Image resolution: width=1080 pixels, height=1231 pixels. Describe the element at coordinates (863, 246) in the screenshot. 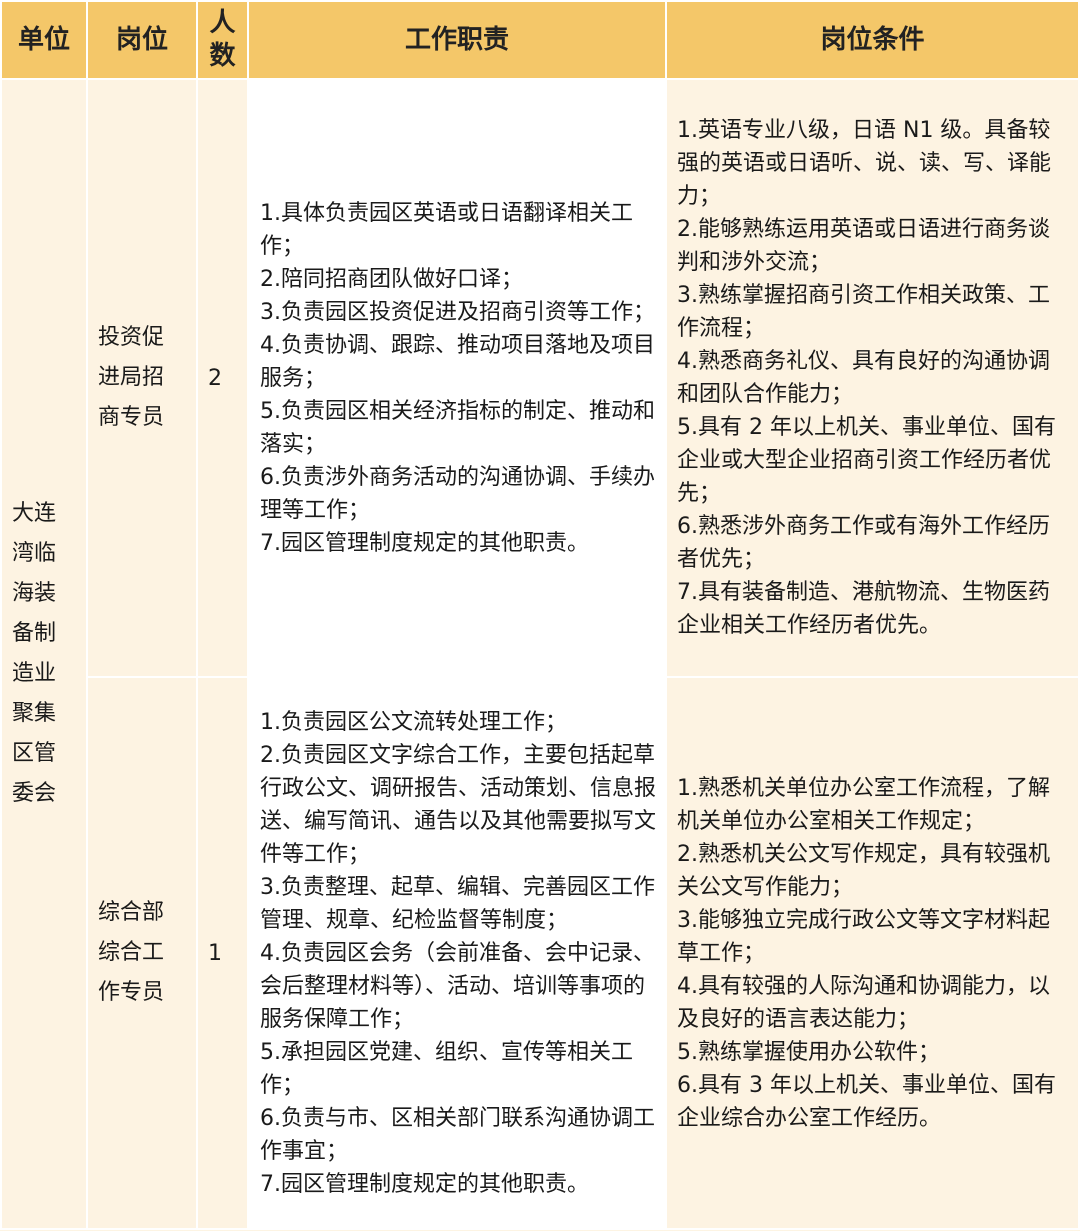

I see `condition-item: 2.能够熟练运用英语或日语进行商务谈判和涉外交流；` at that location.